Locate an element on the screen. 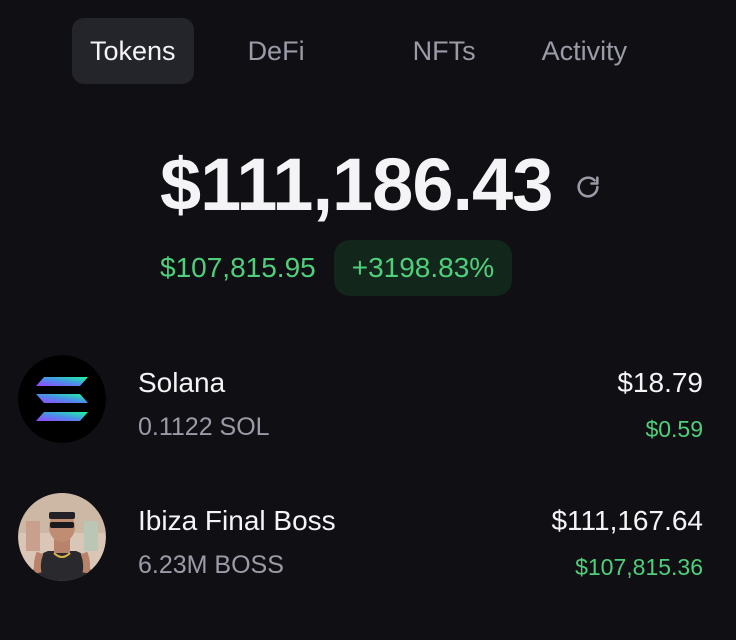  token-change: $0.59 is located at coordinates (674, 429).